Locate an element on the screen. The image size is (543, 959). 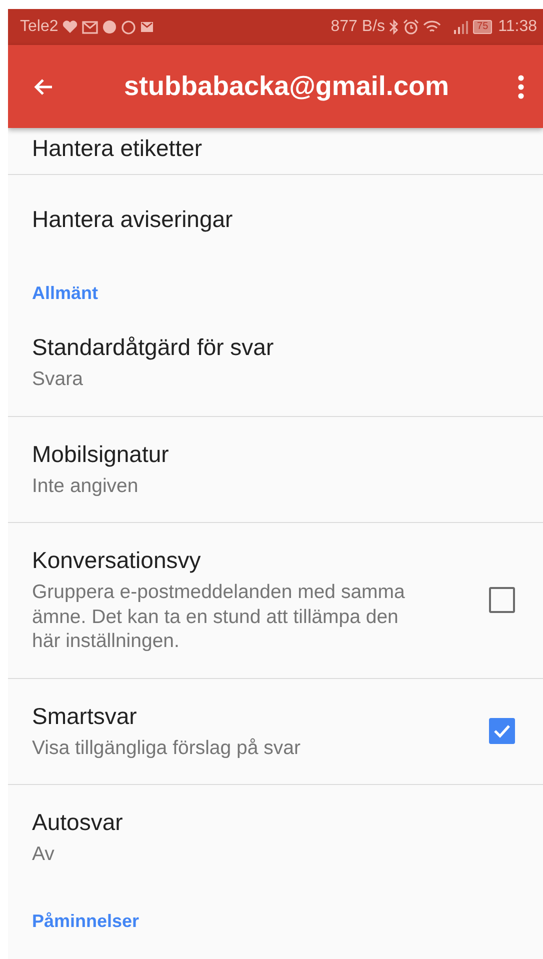
clock-time: 11:38 is located at coordinates (517, 27).